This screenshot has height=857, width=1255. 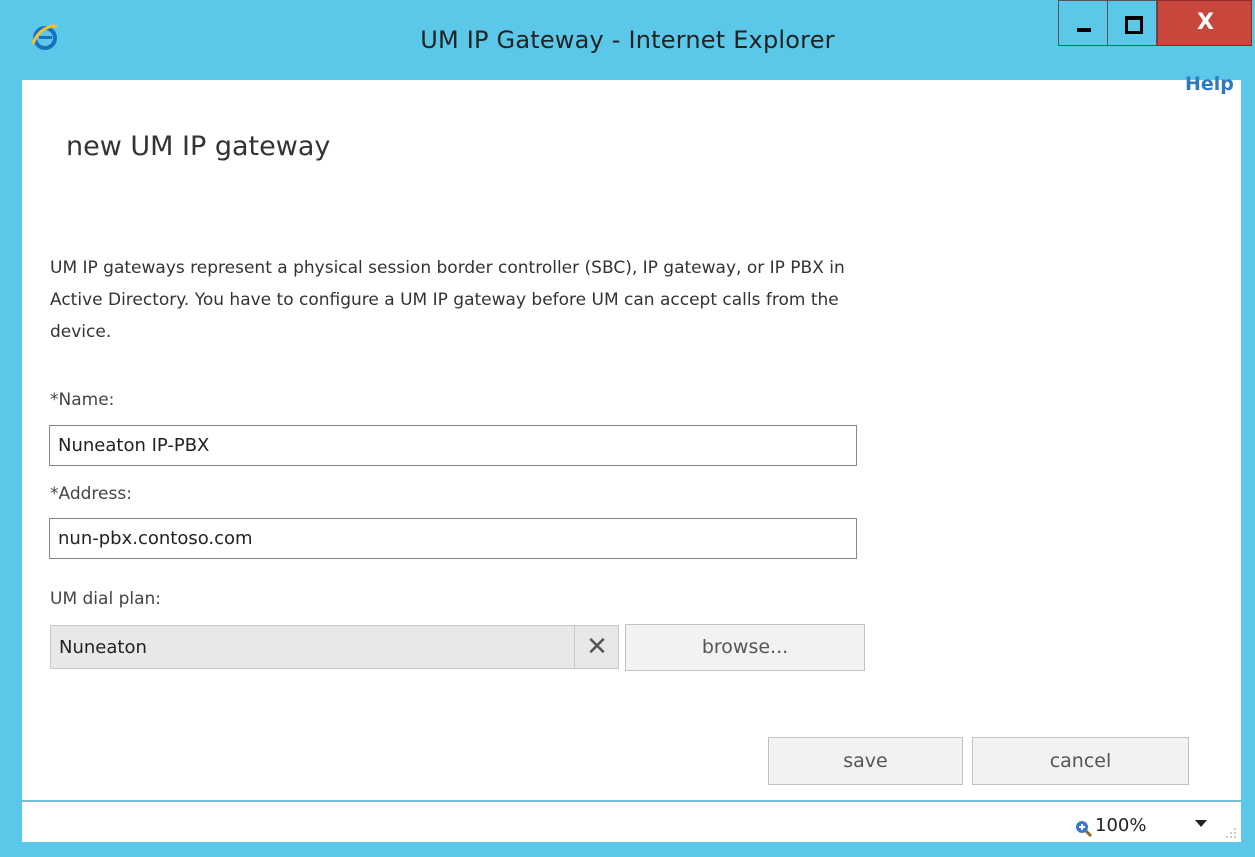 I want to click on page-title: new UM IP gateway, so click(x=198, y=146).